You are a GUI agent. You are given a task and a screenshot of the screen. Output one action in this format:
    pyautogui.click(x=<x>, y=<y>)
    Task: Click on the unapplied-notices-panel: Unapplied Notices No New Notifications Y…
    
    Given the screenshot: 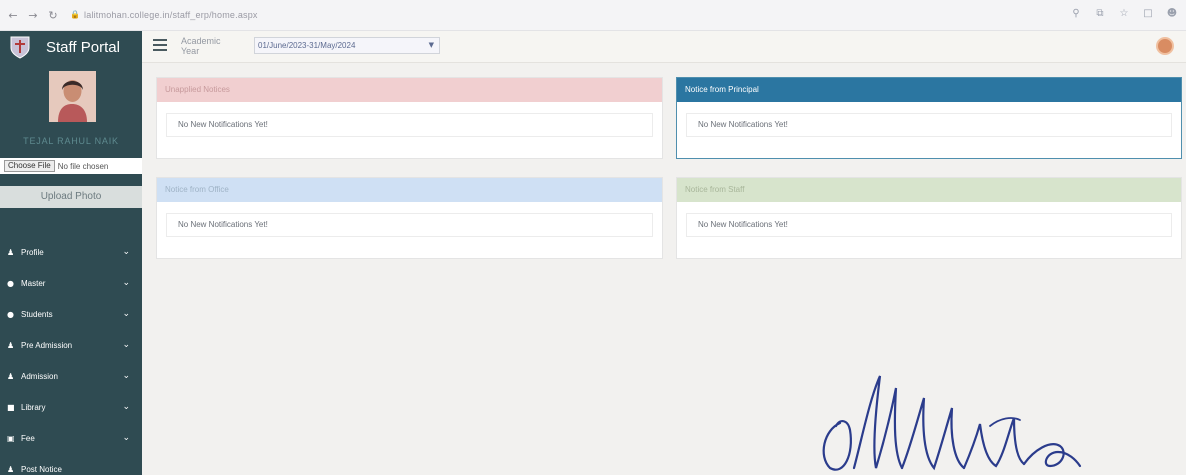 What is the action you would take?
    pyautogui.click(x=409, y=118)
    